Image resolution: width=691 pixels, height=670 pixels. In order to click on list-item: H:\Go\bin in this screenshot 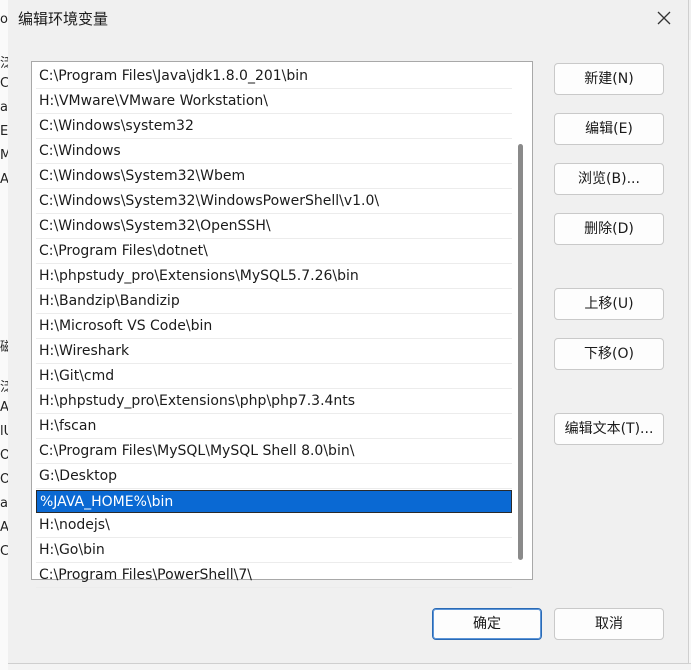, I will do `click(274, 551)`.